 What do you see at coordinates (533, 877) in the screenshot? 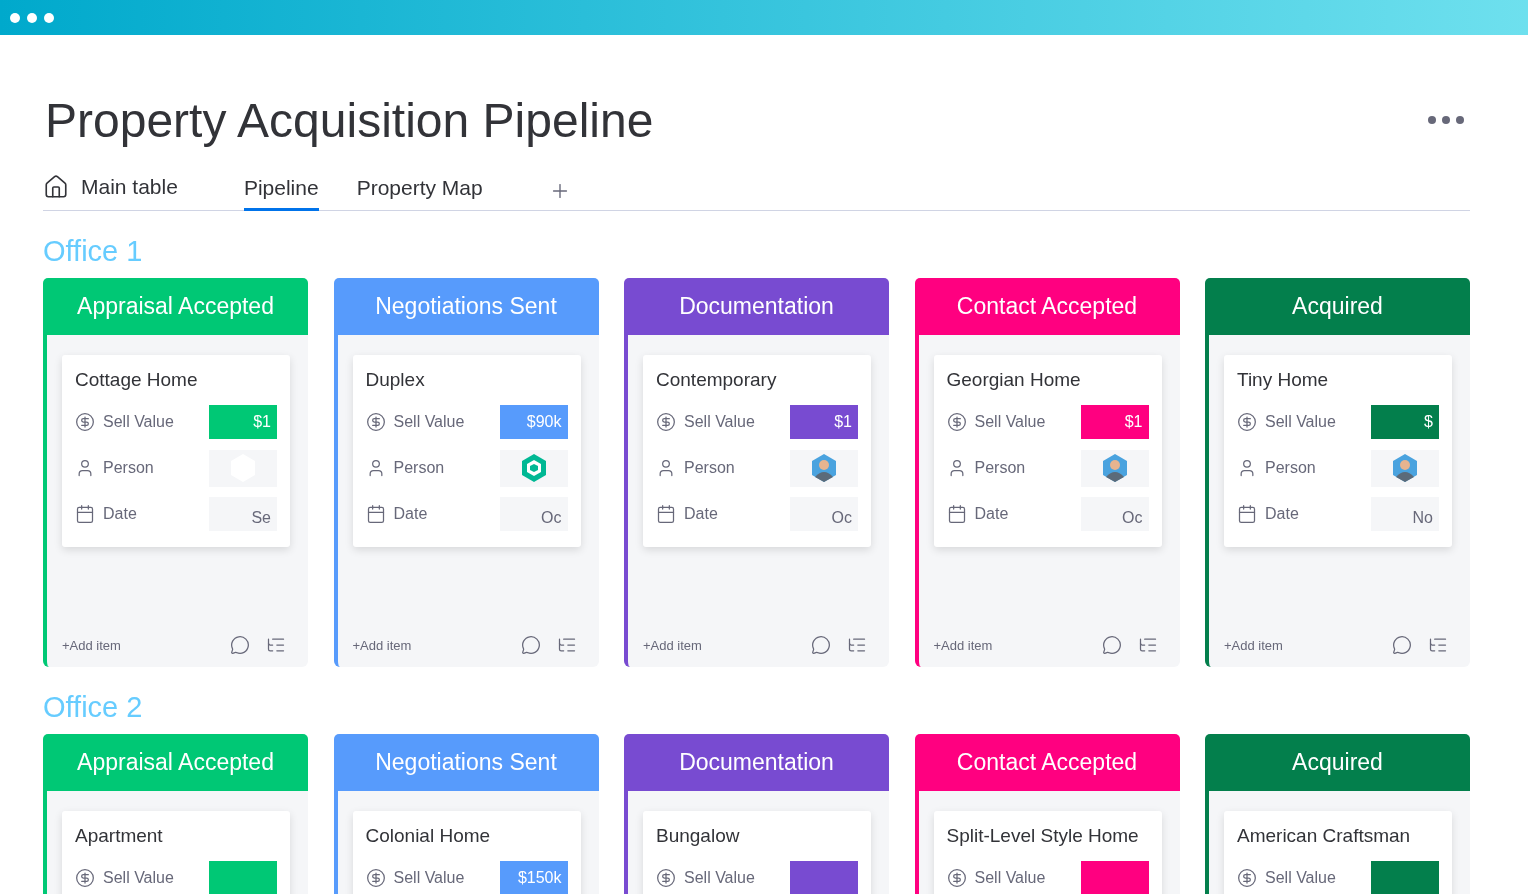
I see `sell-value-cell: $150k` at bounding box center [533, 877].